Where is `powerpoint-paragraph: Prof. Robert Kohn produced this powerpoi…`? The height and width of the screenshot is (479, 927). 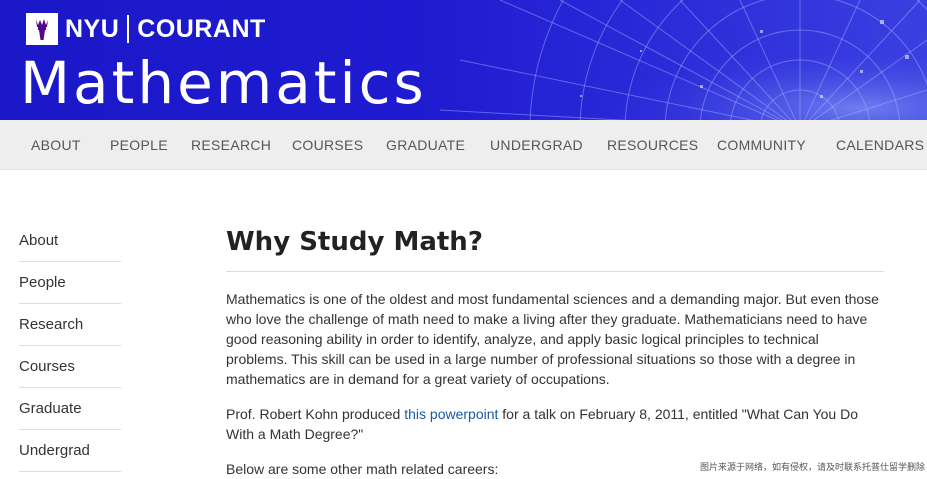
powerpoint-paragraph: Prof. Robert Kohn produced this powerpoi… is located at coordinates (555, 424).